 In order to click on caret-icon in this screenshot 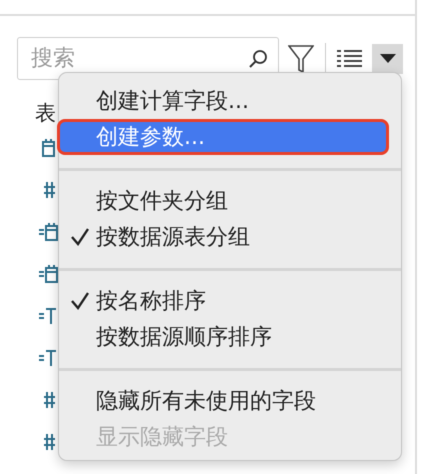, I will do `click(388, 58)`.